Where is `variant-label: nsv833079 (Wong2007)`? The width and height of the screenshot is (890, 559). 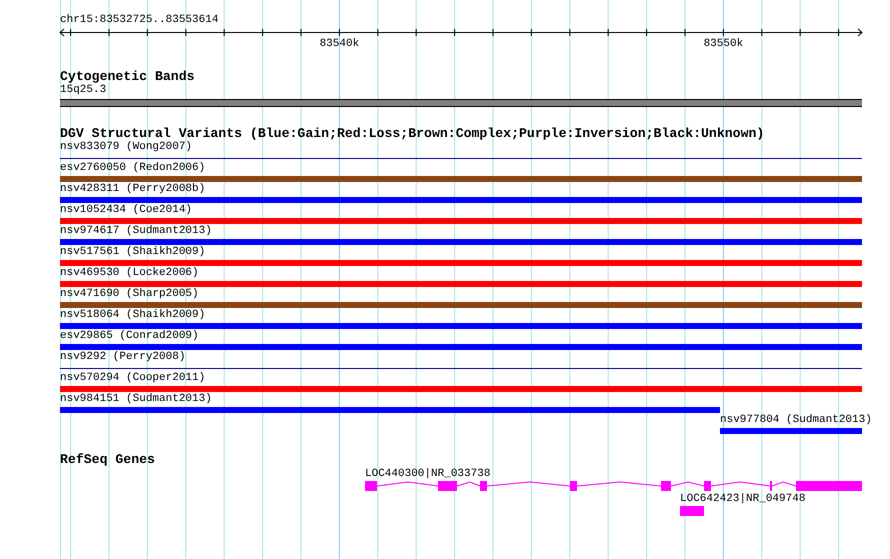
variant-label: nsv833079 (Wong2007) is located at coordinates (126, 147).